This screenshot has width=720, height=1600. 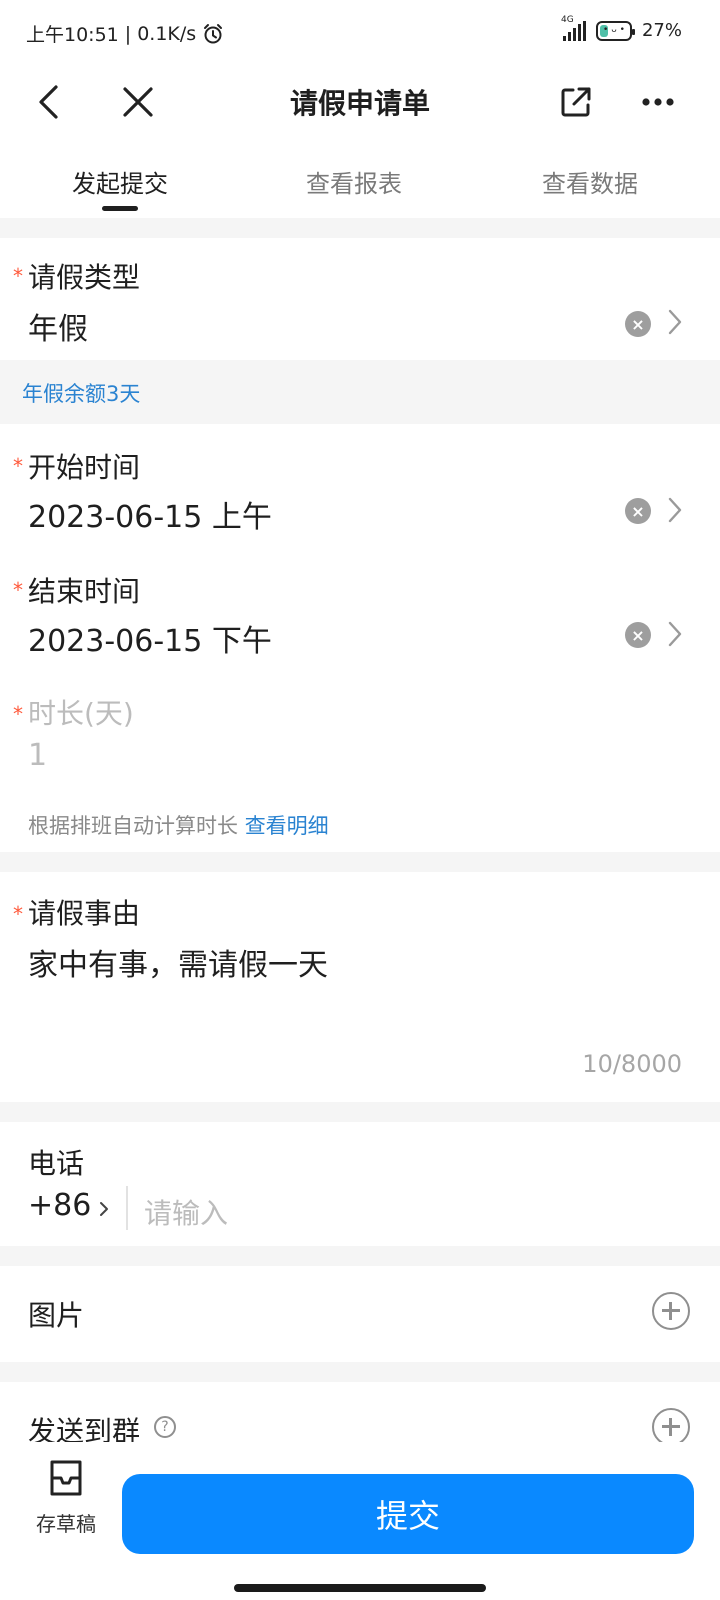 I want to click on end-time-label: 结束时间, so click(x=84, y=591).